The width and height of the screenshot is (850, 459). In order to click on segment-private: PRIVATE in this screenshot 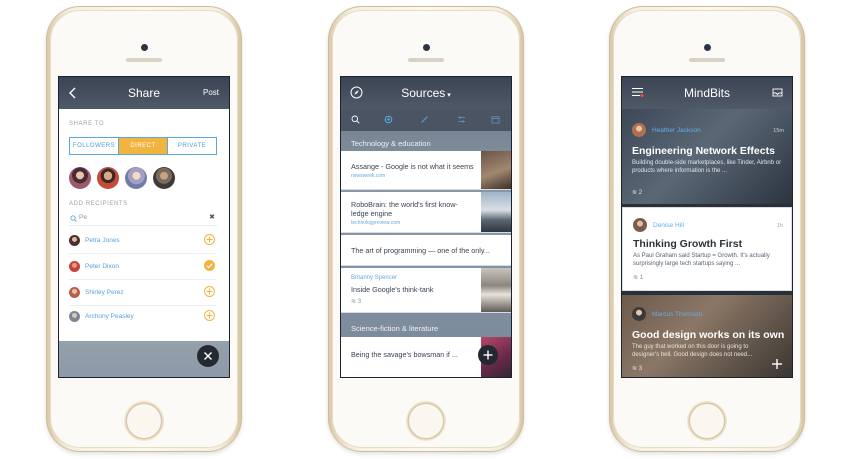, I will do `click(192, 146)`.